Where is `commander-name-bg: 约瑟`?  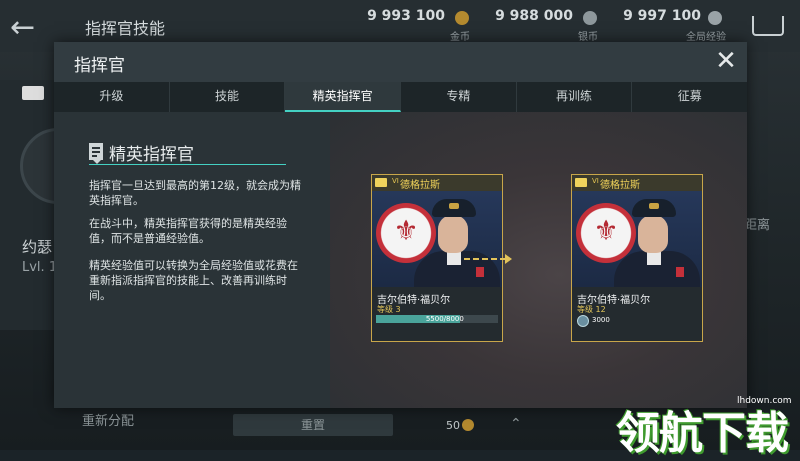
commander-name-bg: 约瑟 is located at coordinates (37, 247).